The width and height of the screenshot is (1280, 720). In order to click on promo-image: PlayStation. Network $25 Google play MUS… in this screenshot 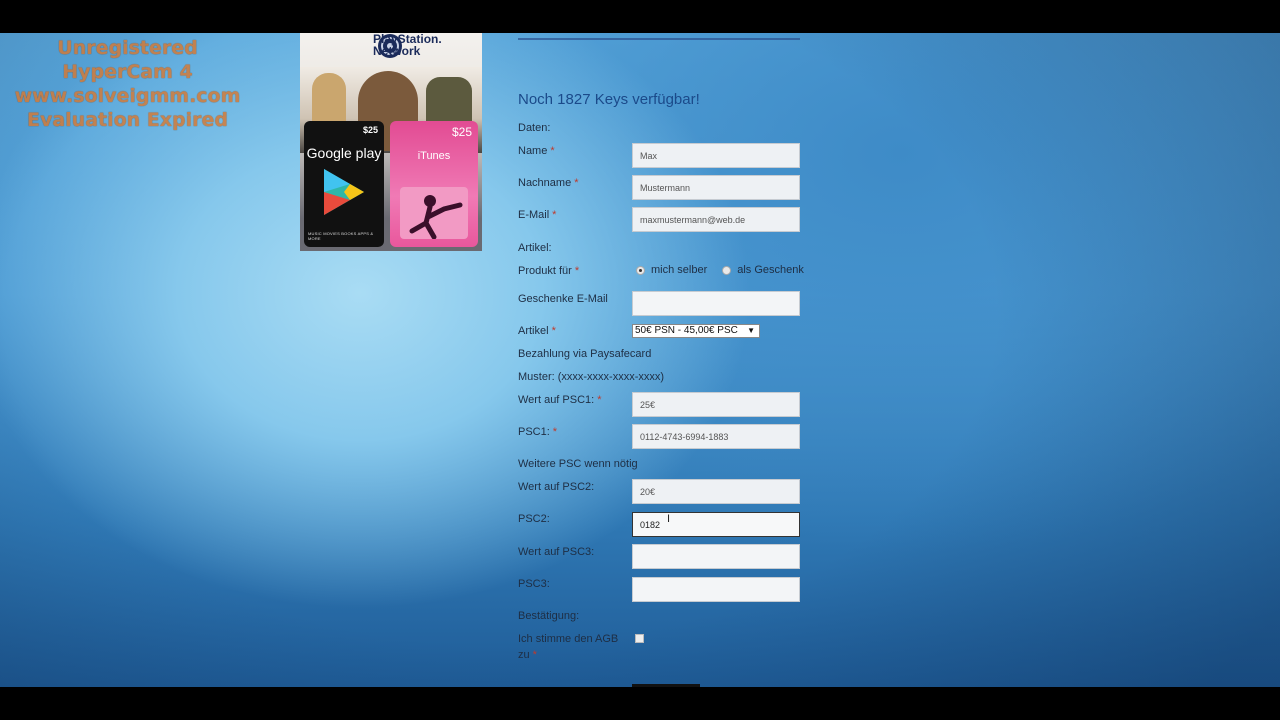, I will do `click(391, 142)`.